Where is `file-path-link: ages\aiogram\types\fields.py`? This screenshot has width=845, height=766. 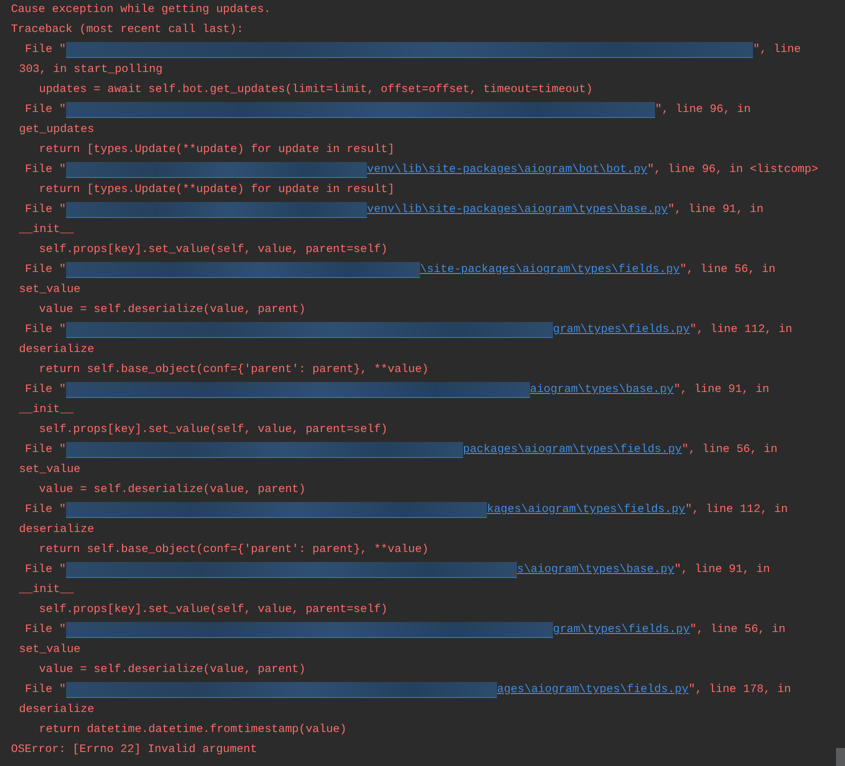 file-path-link: ages\aiogram\types\fields.py is located at coordinates (592, 690).